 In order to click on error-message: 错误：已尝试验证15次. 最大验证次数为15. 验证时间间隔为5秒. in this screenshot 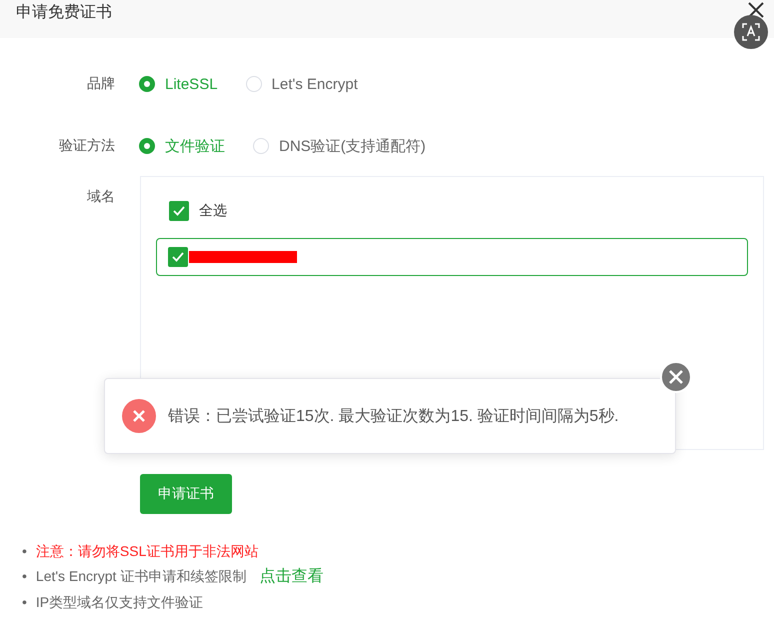, I will do `click(393, 416)`.